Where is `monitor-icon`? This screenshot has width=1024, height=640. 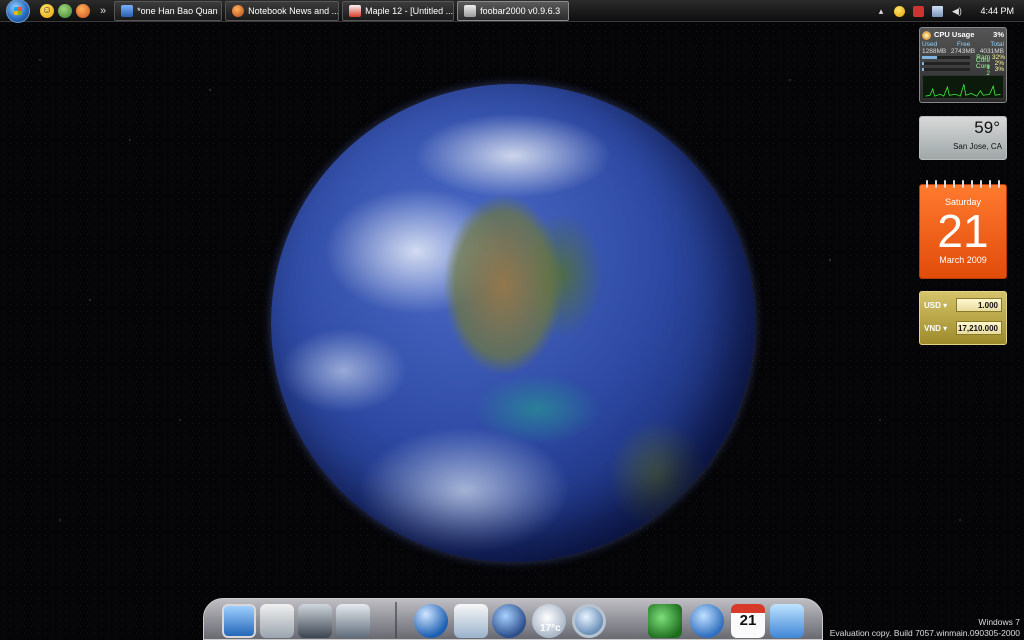 monitor-icon is located at coordinates (239, 621).